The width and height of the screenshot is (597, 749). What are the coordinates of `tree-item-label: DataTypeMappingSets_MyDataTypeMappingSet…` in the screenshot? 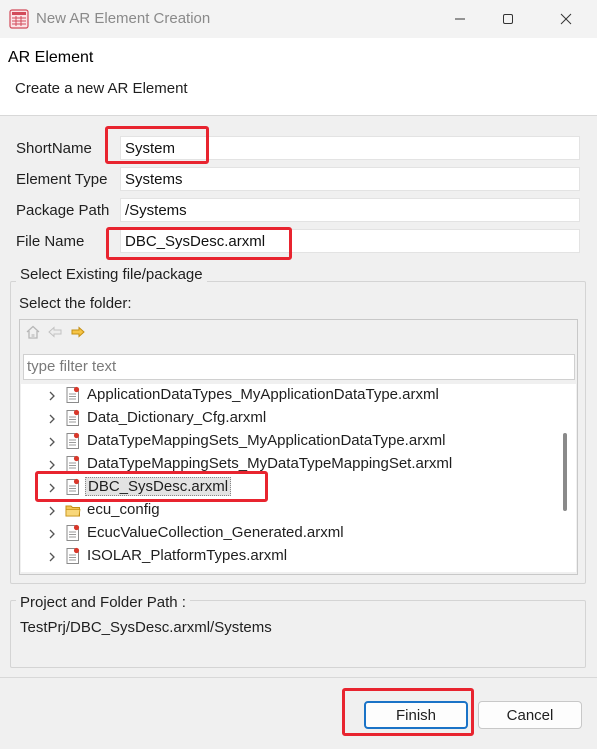 It's located at (270, 463).